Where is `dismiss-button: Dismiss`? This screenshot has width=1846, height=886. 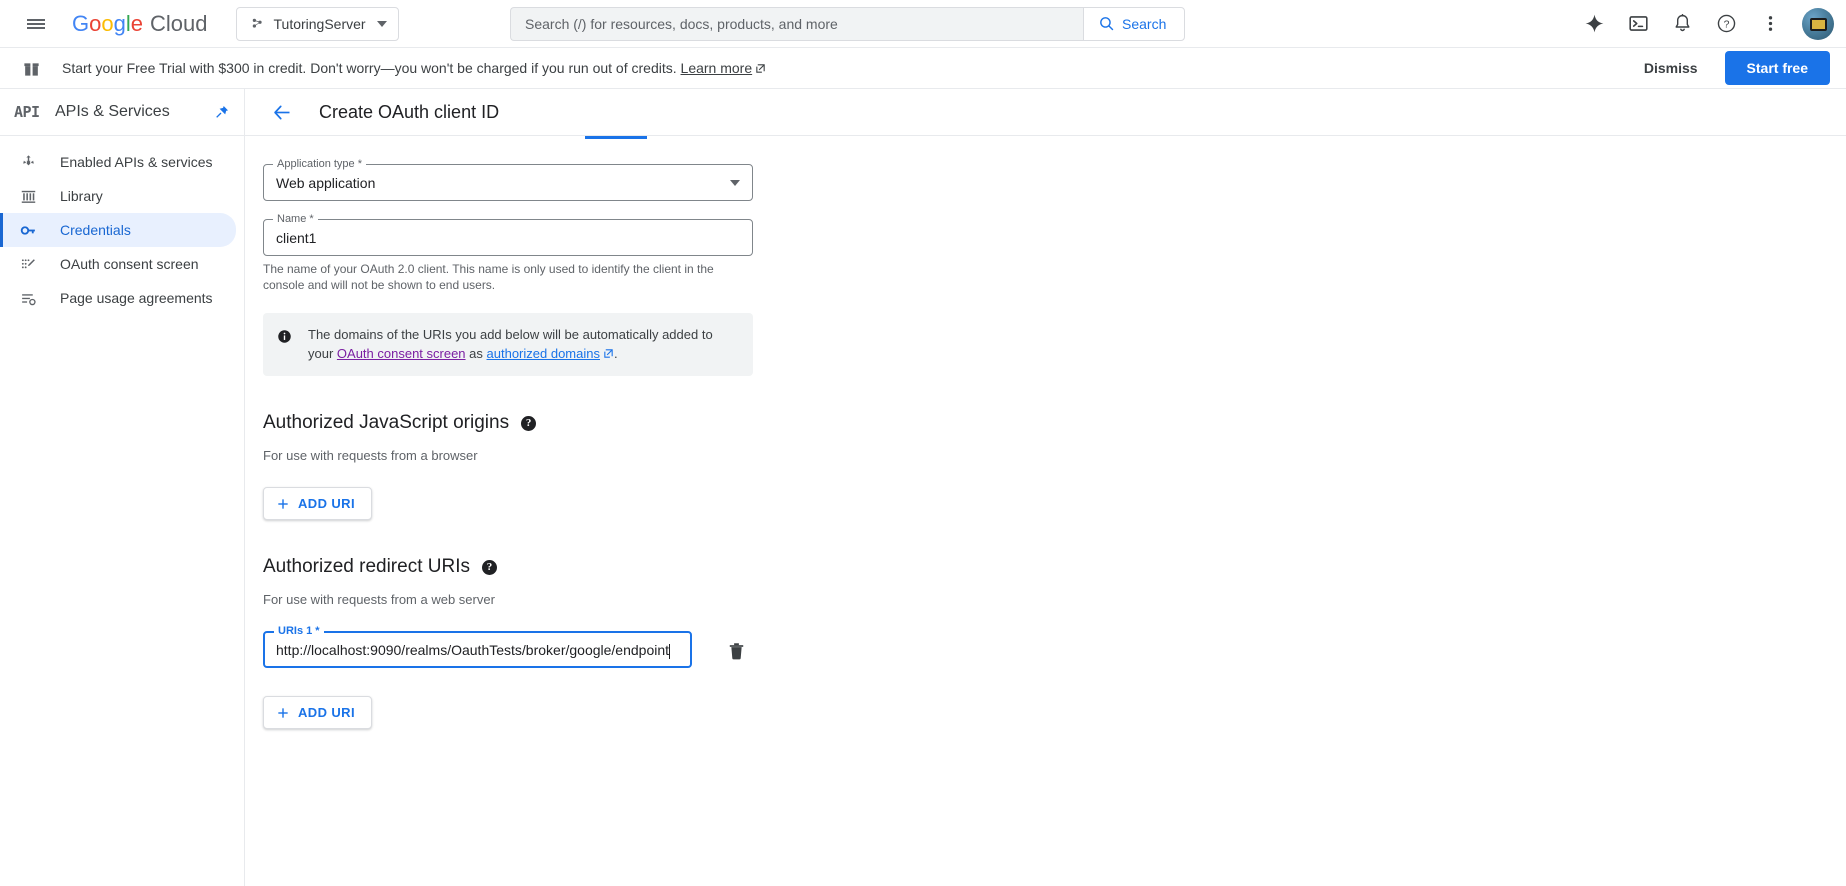 dismiss-button: Dismiss is located at coordinates (1671, 68).